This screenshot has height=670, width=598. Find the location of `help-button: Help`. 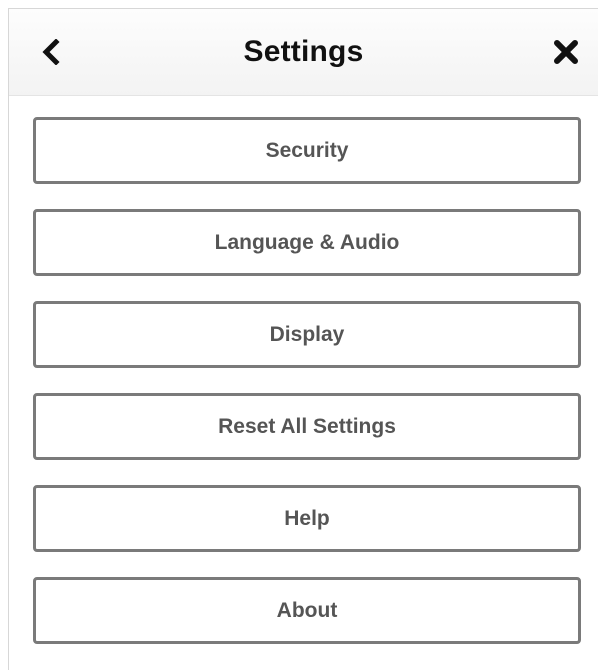

help-button: Help is located at coordinates (307, 518).